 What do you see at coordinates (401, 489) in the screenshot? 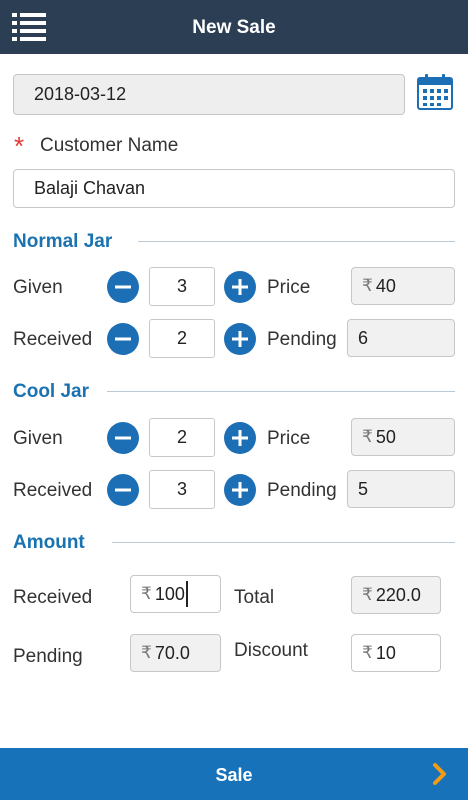
I see `cool-pending-field: 5` at bounding box center [401, 489].